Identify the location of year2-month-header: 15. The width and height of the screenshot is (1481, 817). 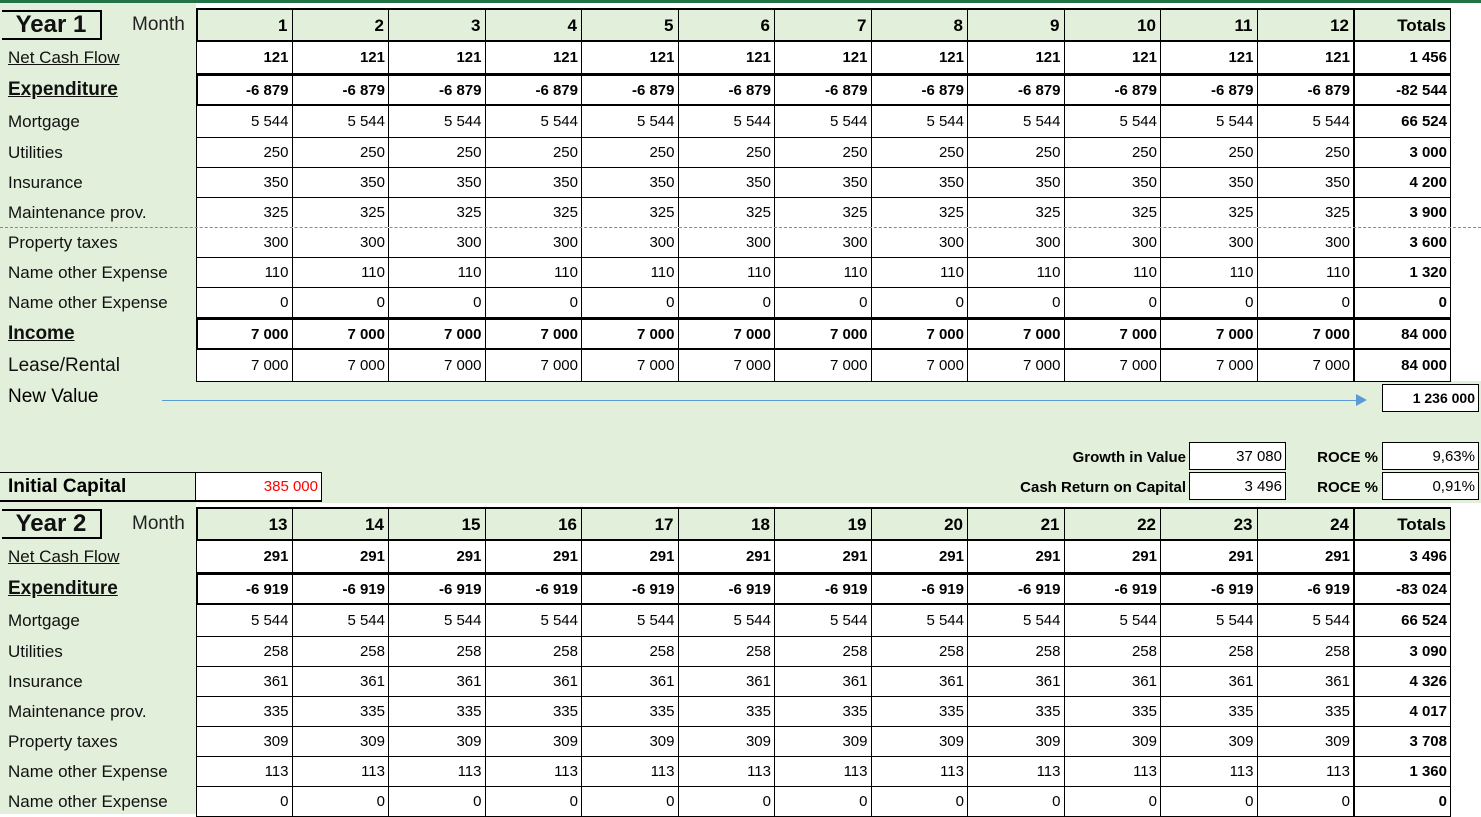
(437, 524).